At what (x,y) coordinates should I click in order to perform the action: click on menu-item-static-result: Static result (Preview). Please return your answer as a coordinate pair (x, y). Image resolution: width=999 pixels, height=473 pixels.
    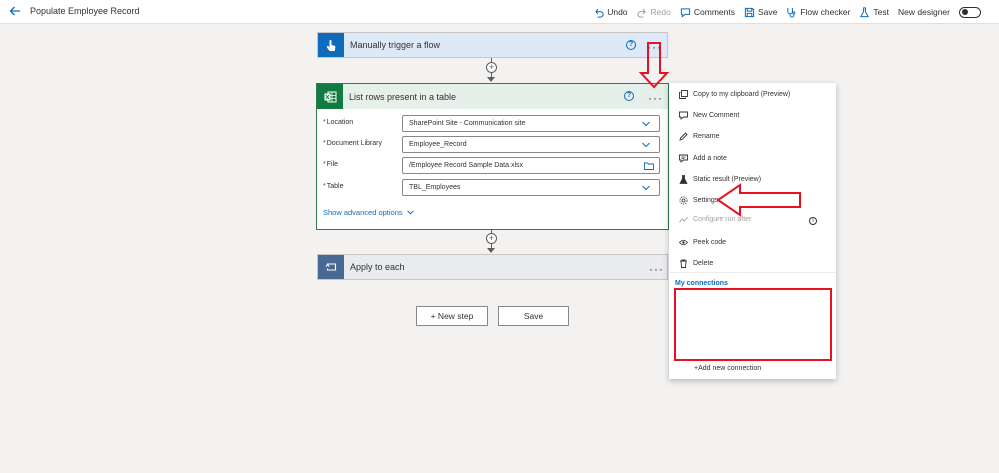
    Looking at the image, I should click on (720, 179).